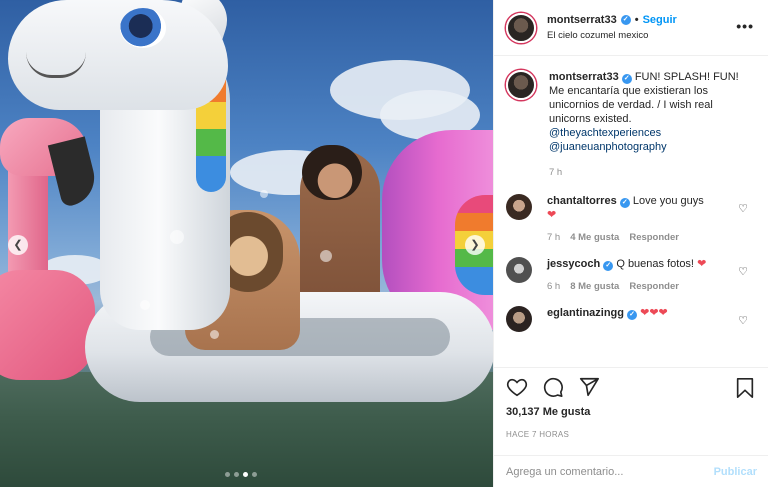 The height and width of the screenshot is (487, 768). Describe the element at coordinates (517, 387) in the screenshot. I see `heart-icon` at that location.